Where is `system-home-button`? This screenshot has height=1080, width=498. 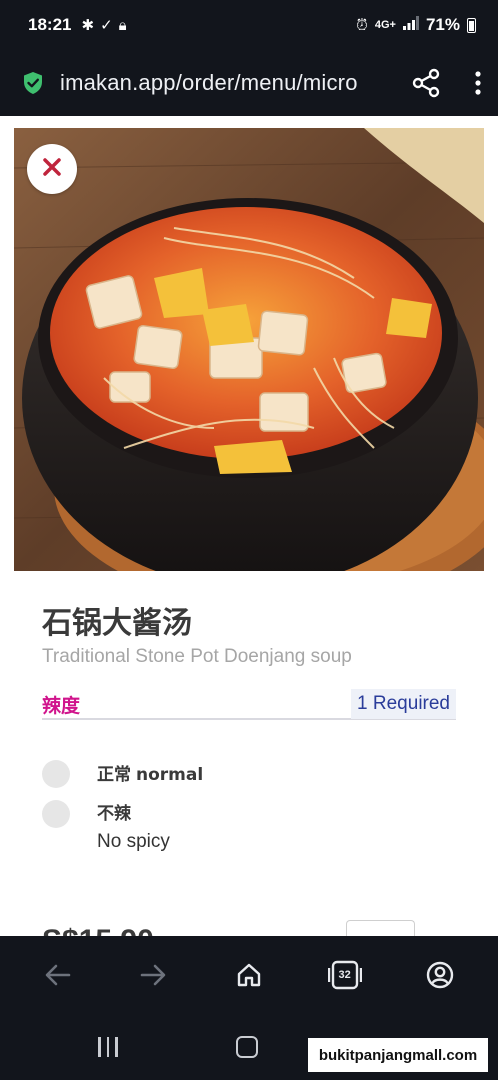 system-home-button is located at coordinates (246, 1046).